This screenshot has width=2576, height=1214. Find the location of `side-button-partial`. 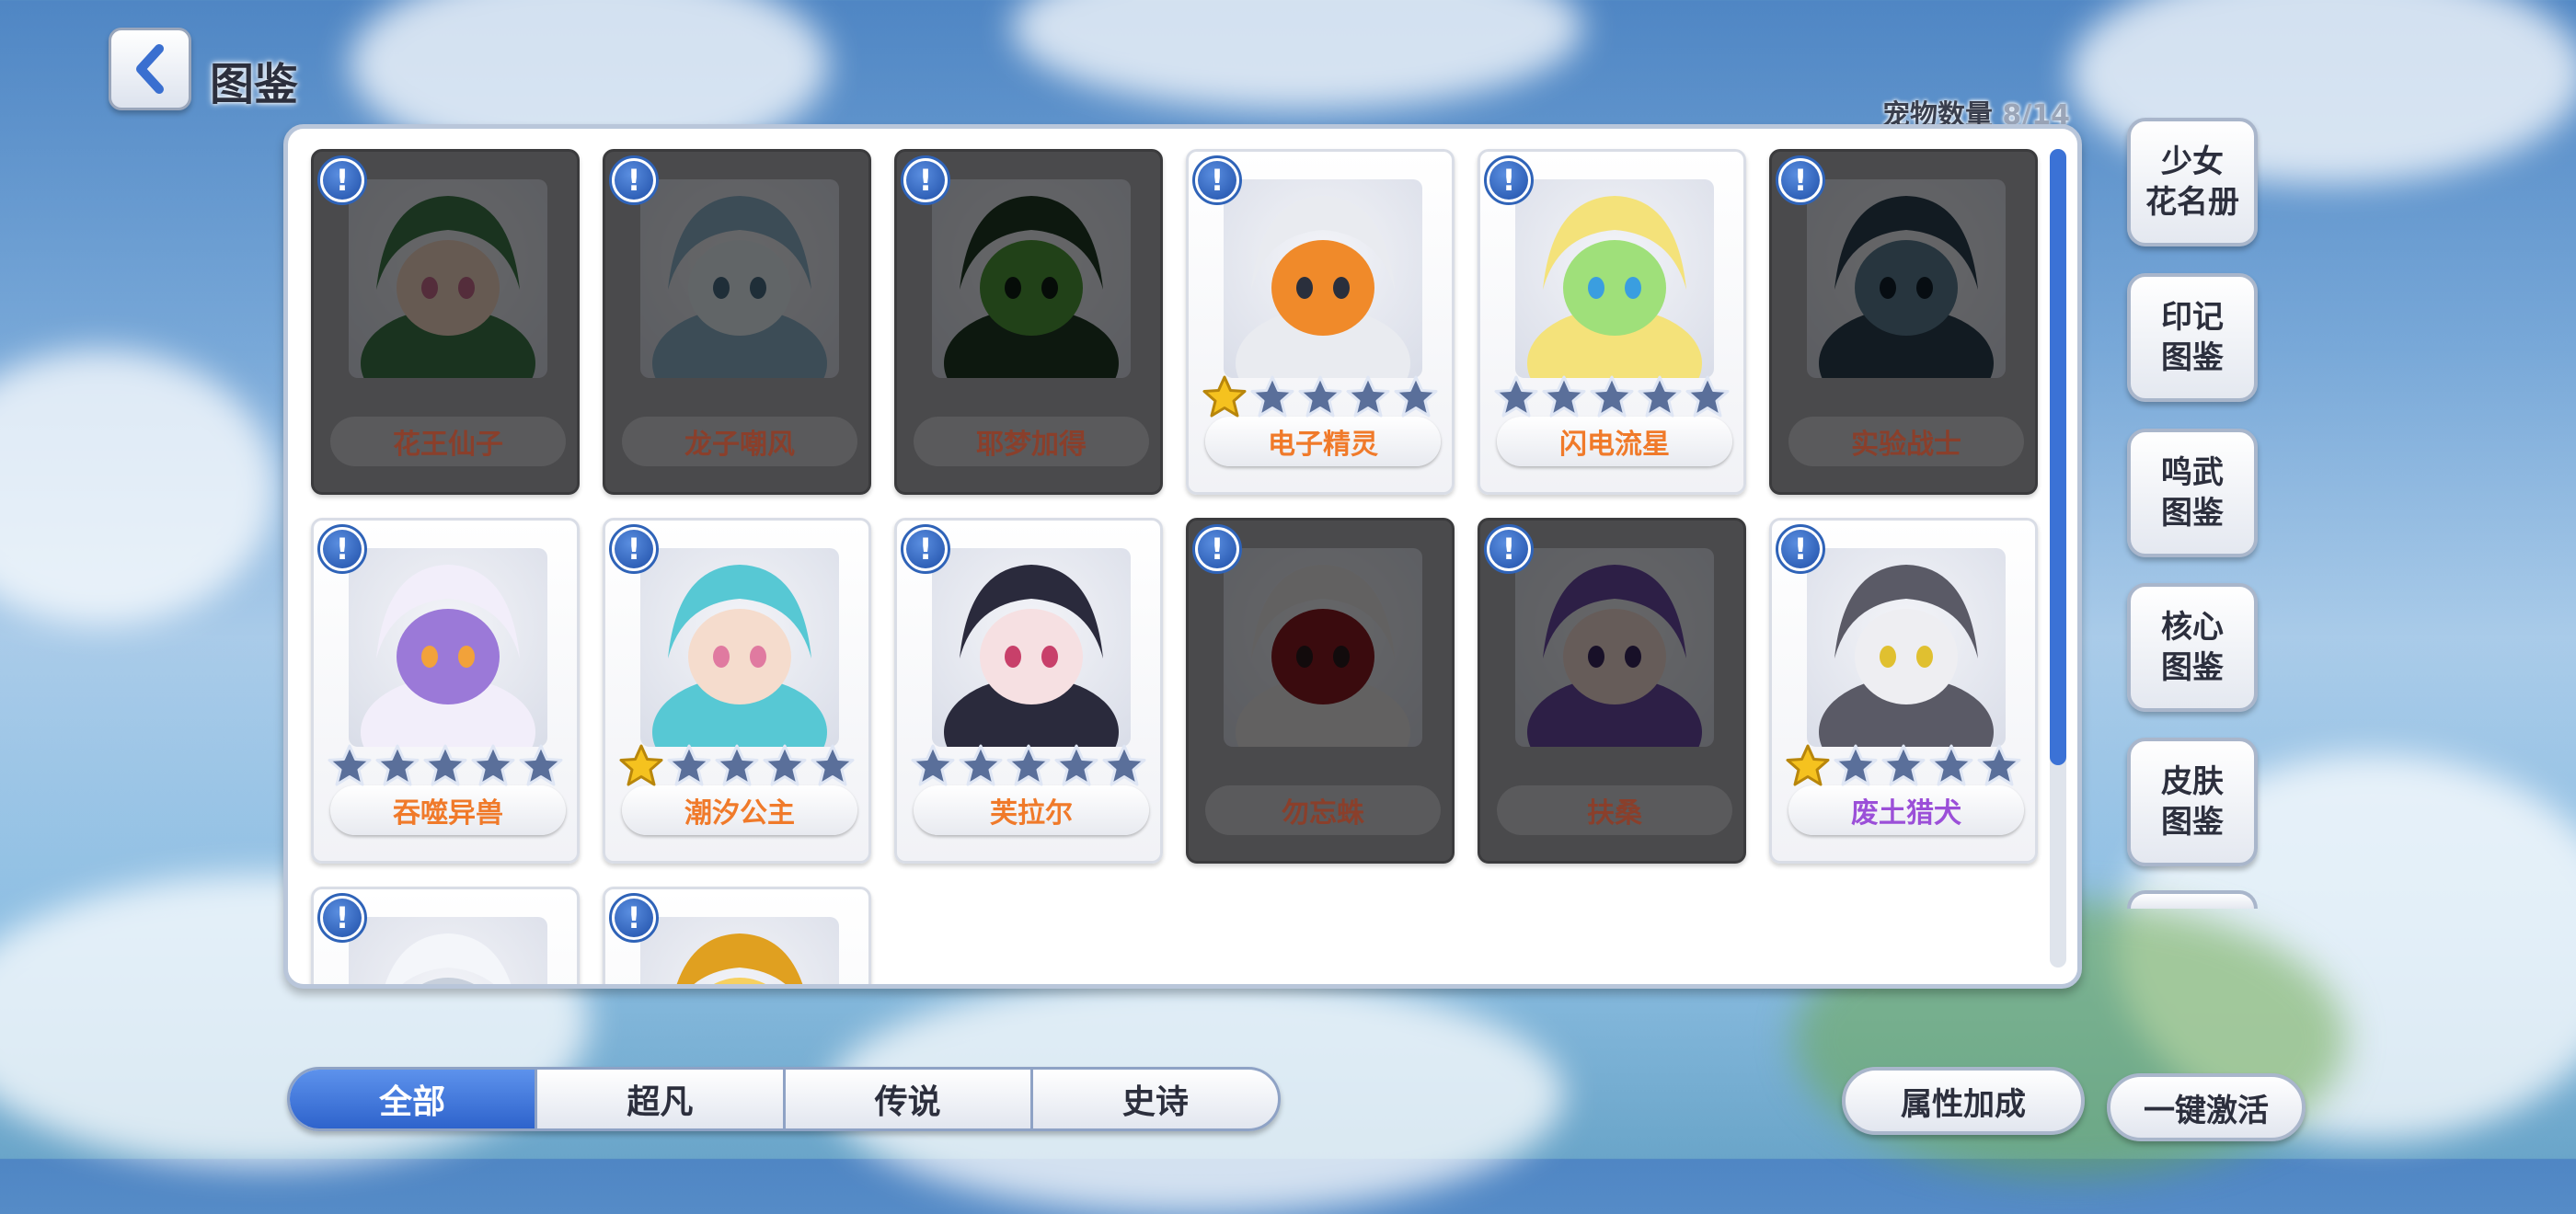

side-button-partial is located at coordinates (2192, 900).